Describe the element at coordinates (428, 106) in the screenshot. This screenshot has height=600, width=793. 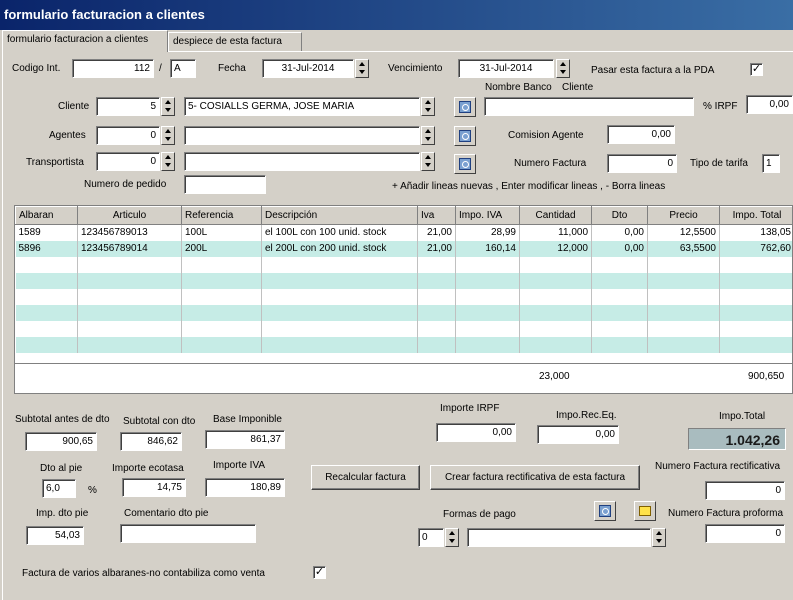
I see `cliente-name-spinner` at that location.